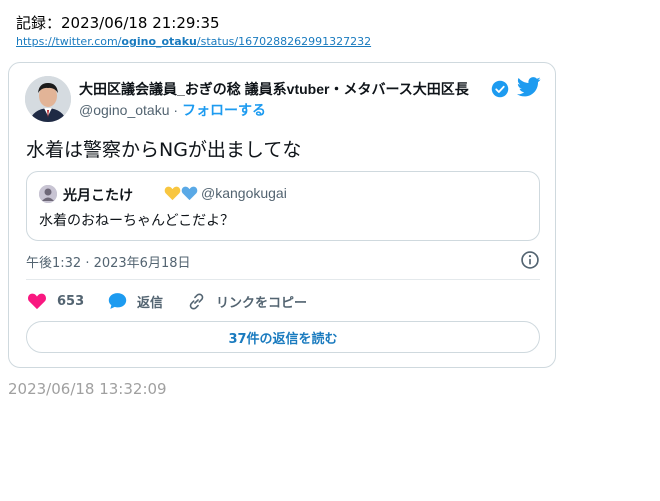  I want to click on copy-link-button: リンクをコピー, so click(247, 301).